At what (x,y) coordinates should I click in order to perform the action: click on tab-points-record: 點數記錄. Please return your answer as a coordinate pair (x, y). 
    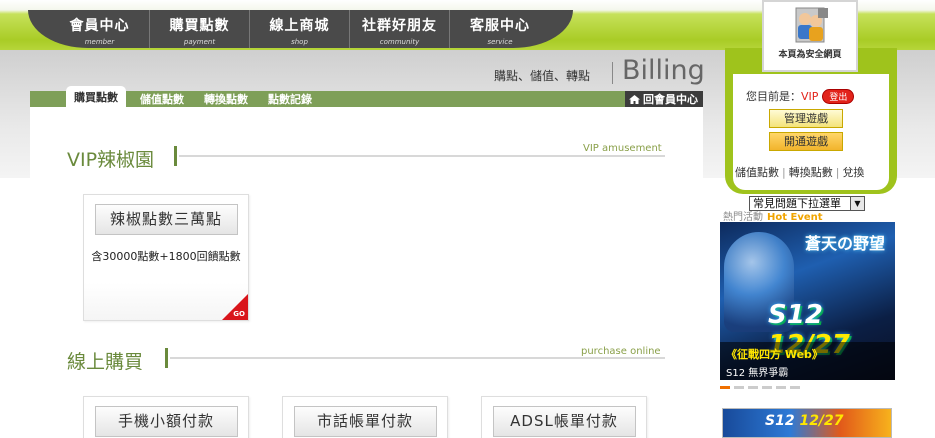
    Looking at the image, I should click on (290, 99).